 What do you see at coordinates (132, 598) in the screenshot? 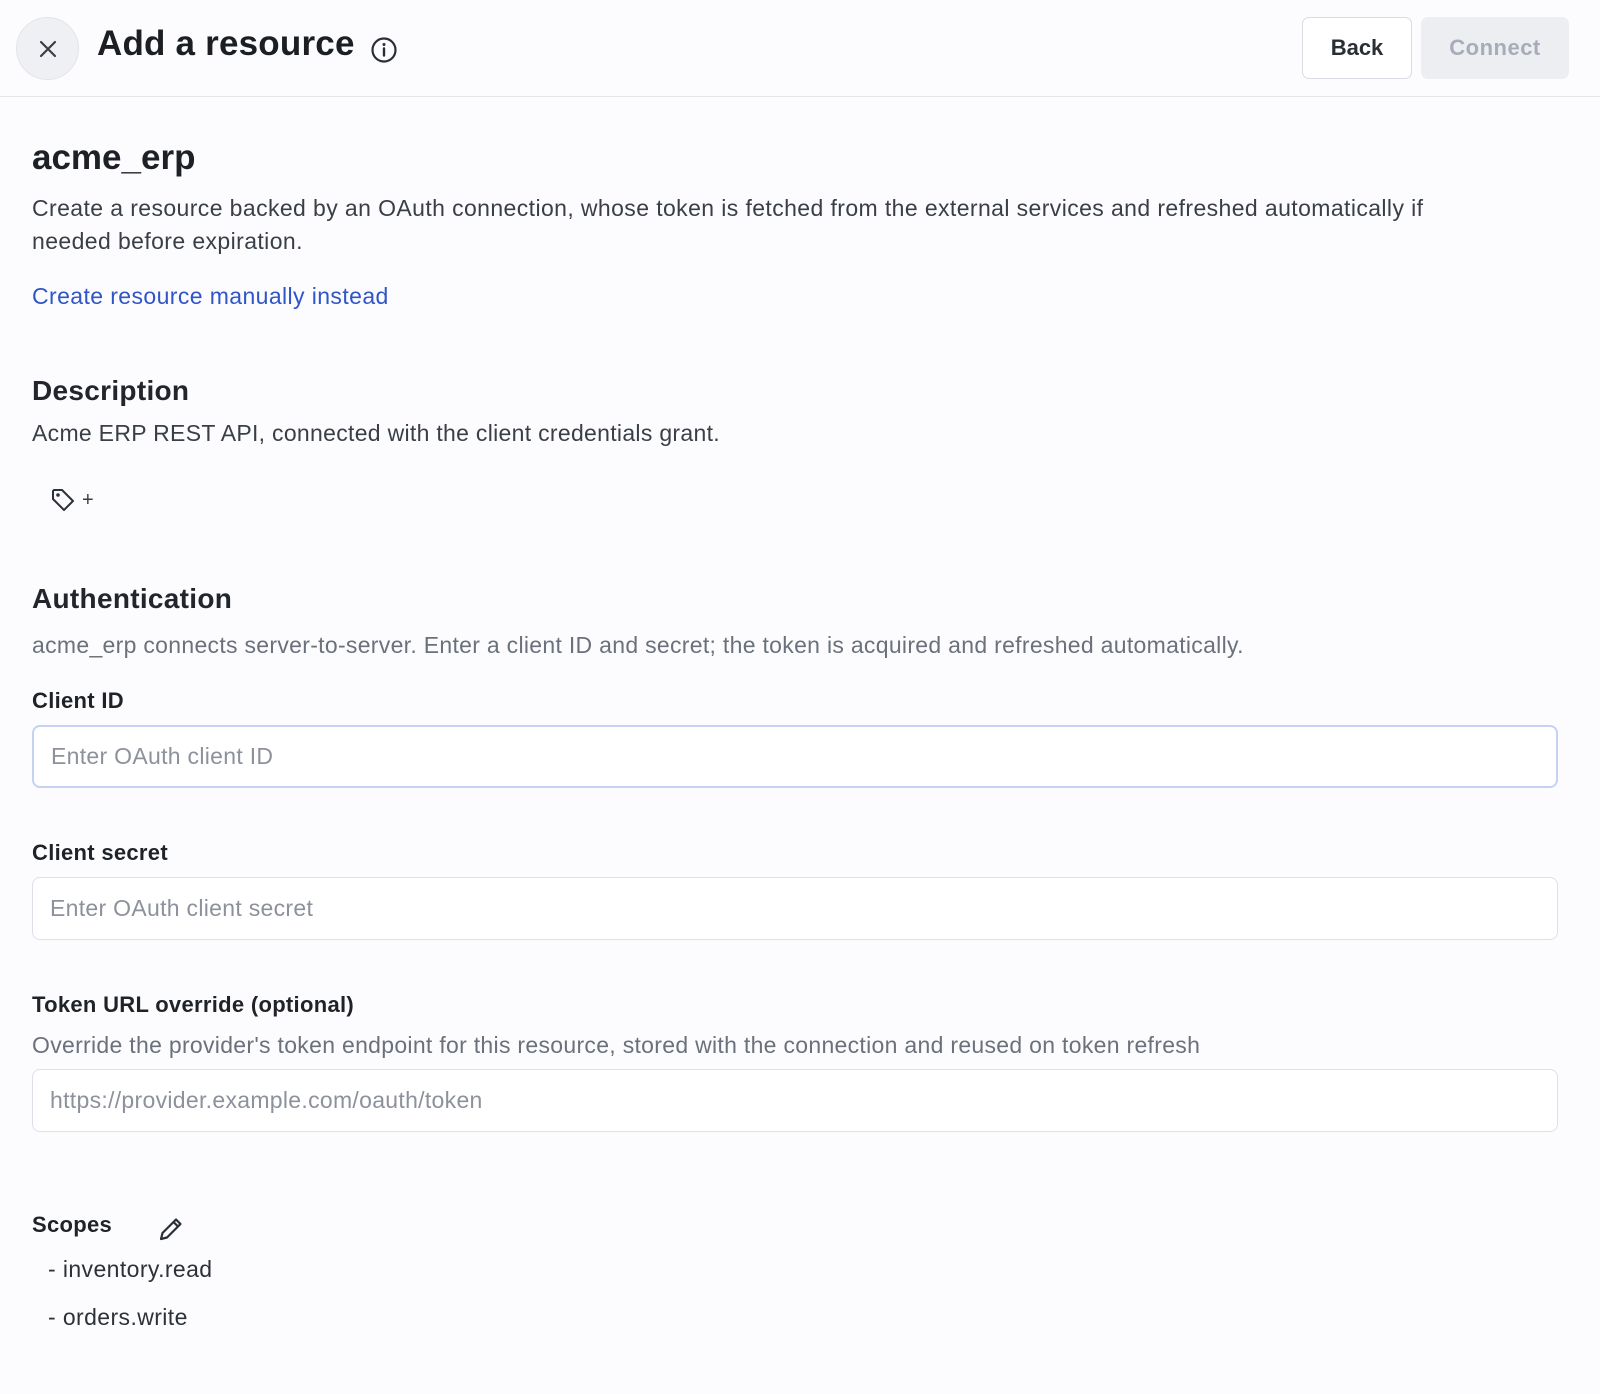
I see `authentication-heading: Authentication` at bounding box center [132, 598].